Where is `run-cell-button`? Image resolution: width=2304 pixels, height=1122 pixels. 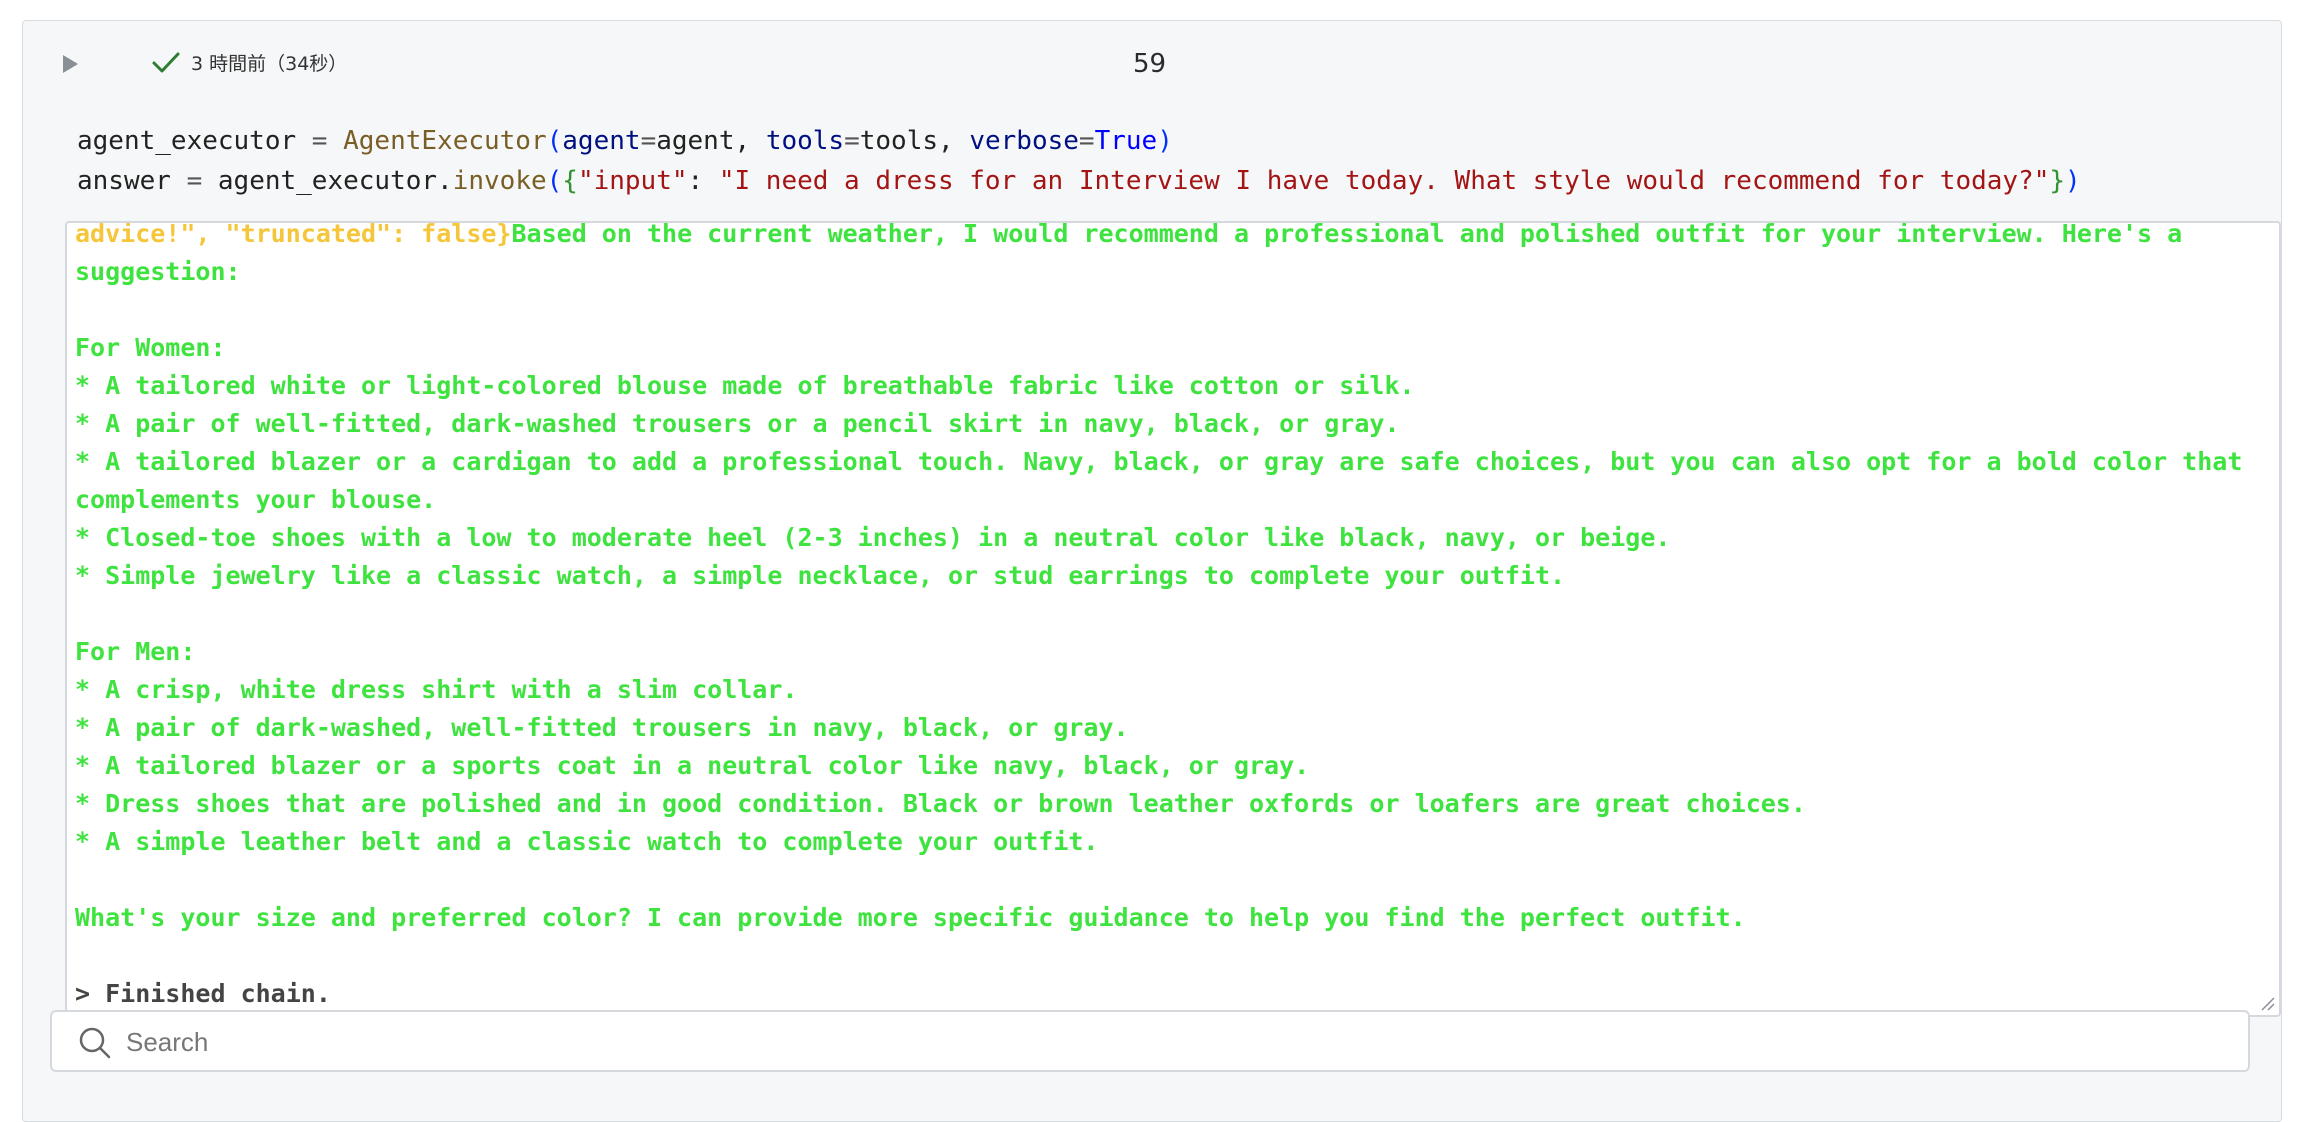 run-cell-button is located at coordinates (70, 64).